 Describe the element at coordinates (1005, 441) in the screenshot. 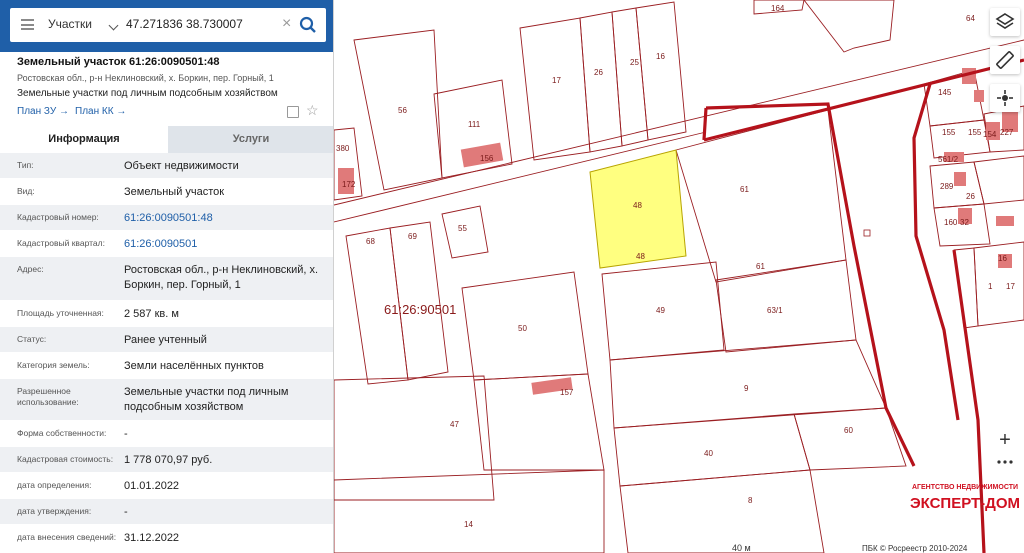

I see `zoom-in-button: +` at that location.